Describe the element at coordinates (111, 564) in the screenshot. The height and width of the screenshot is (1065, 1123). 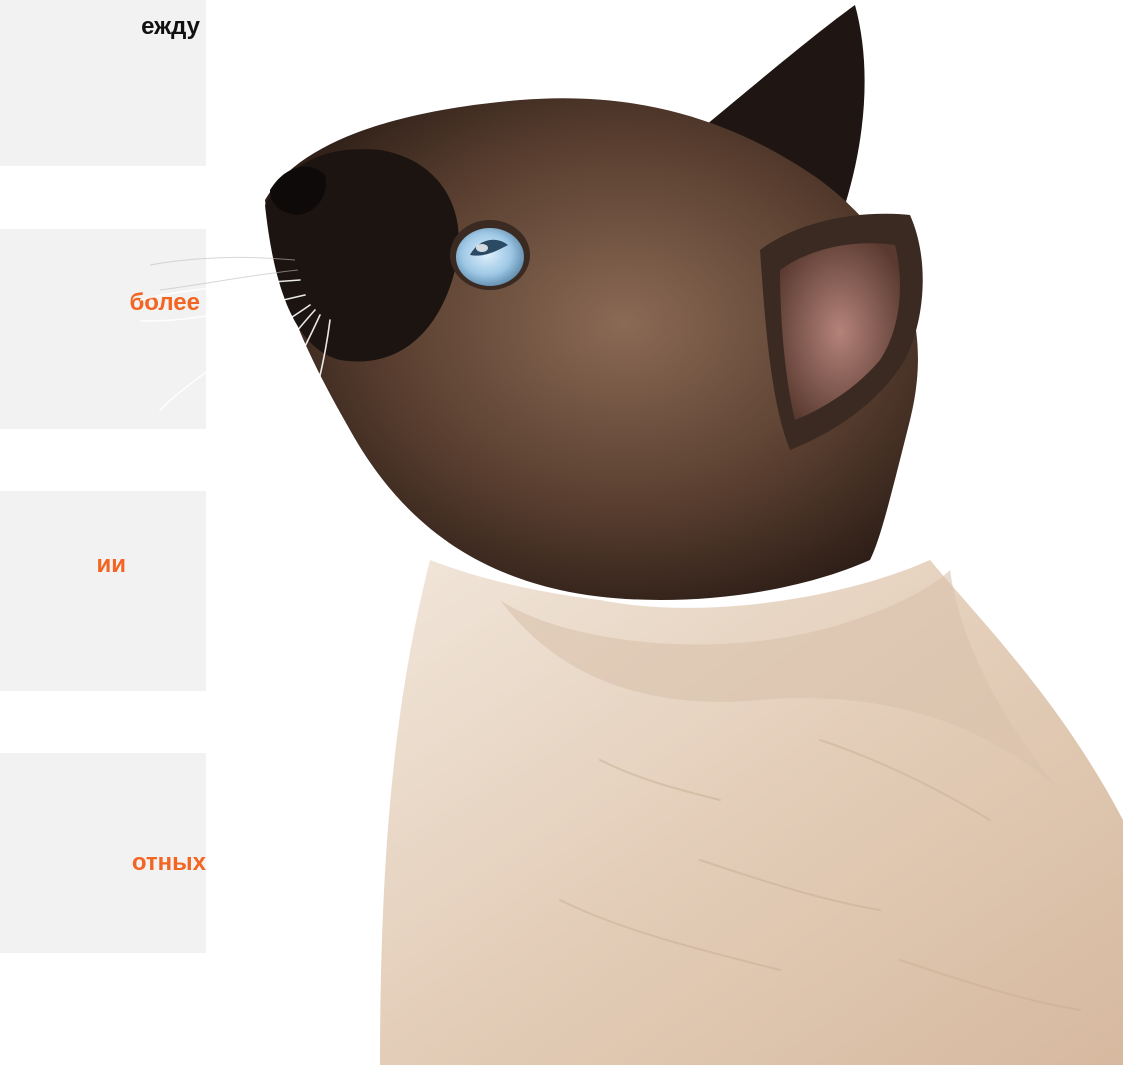
I see `info-card-3-text: ии` at that location.